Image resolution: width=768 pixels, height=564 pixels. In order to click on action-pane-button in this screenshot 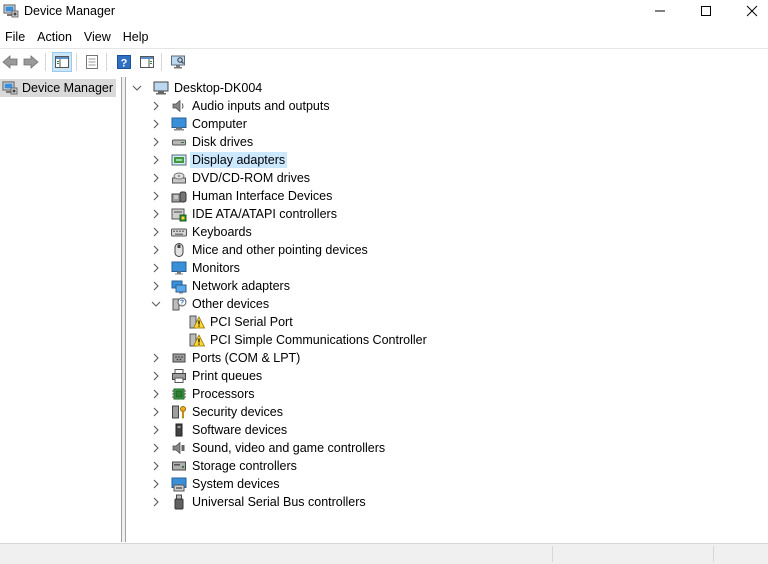, I will do `click(147, 62)`.